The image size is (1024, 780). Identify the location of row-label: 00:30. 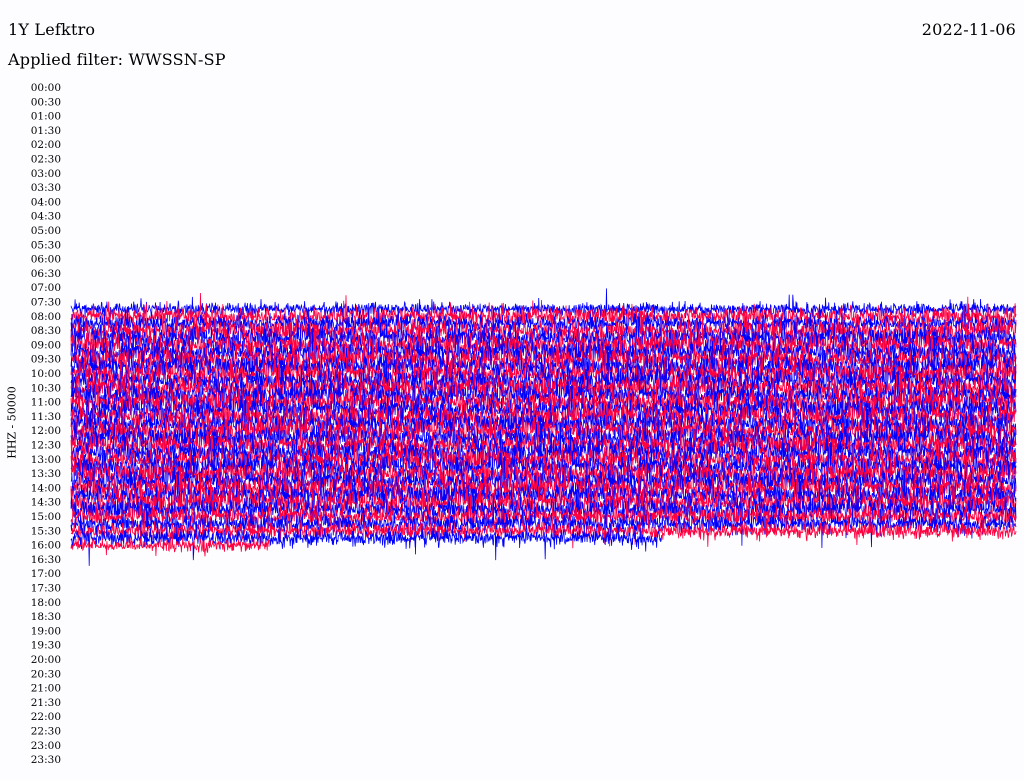
(46, 102).